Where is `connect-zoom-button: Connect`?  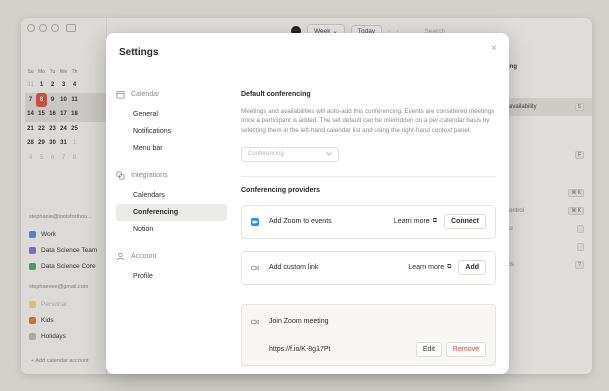 connect-zoom-button: Connect is located at coordinates (465, 222).